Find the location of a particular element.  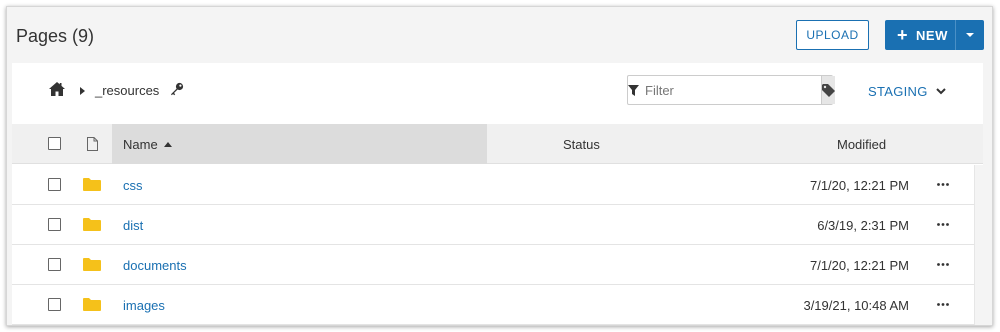

chevron-right-icon is located at coordinates (82, 91).